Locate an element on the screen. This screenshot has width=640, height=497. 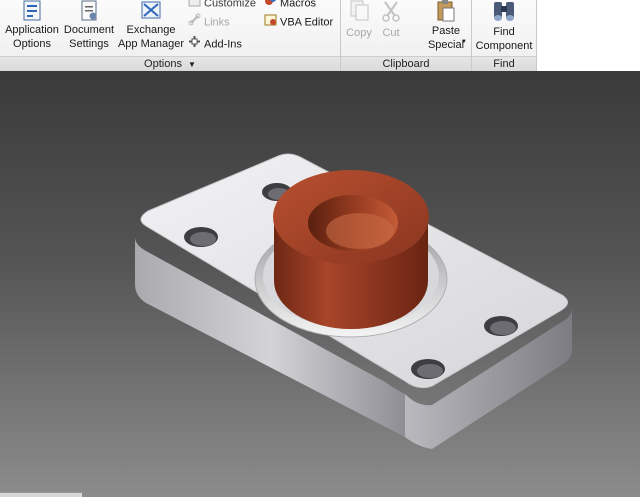
application-options-label-1: Application is located at coordinates (32, 30).